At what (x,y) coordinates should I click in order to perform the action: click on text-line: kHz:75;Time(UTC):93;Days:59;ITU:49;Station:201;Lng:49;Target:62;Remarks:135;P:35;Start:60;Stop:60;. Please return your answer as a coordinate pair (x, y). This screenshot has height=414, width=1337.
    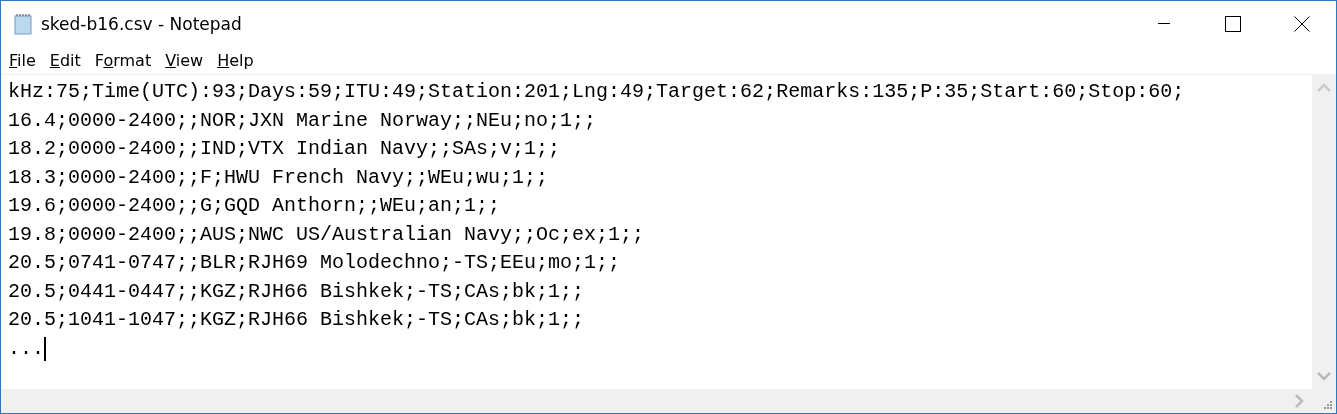
    Looking at the image, I should click on (596, 92).